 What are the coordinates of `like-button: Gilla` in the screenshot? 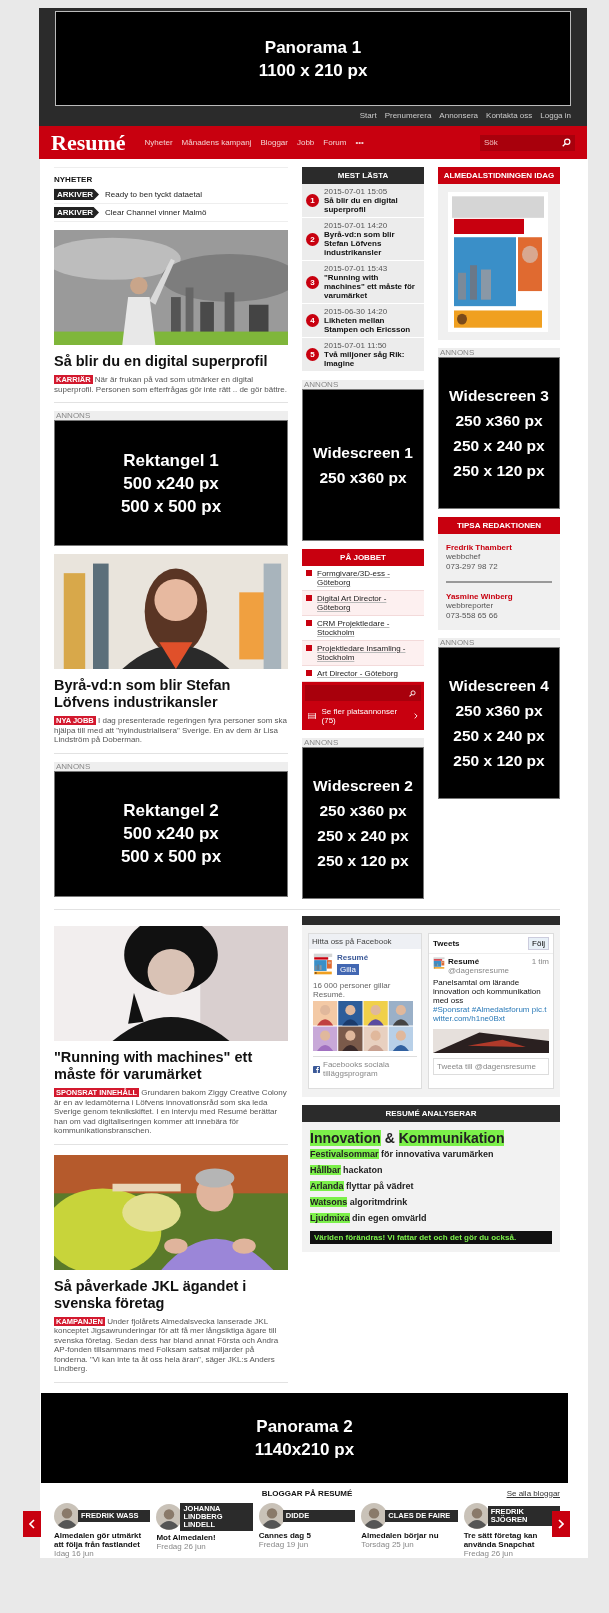 It's located at (348, 969).